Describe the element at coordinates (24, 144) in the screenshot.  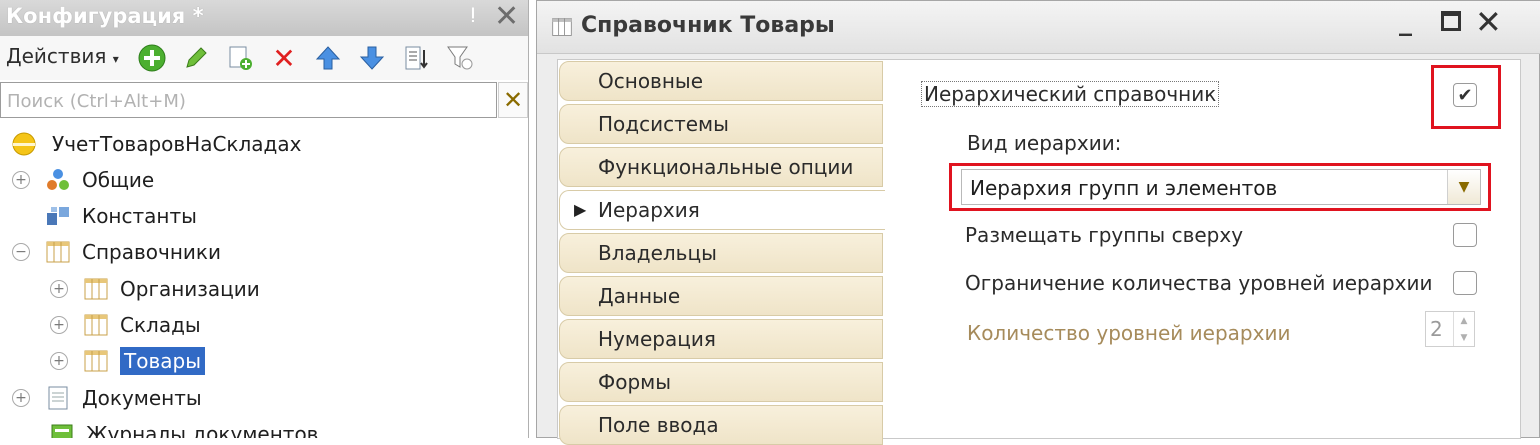
I see `configuration-root-icon` at that location.